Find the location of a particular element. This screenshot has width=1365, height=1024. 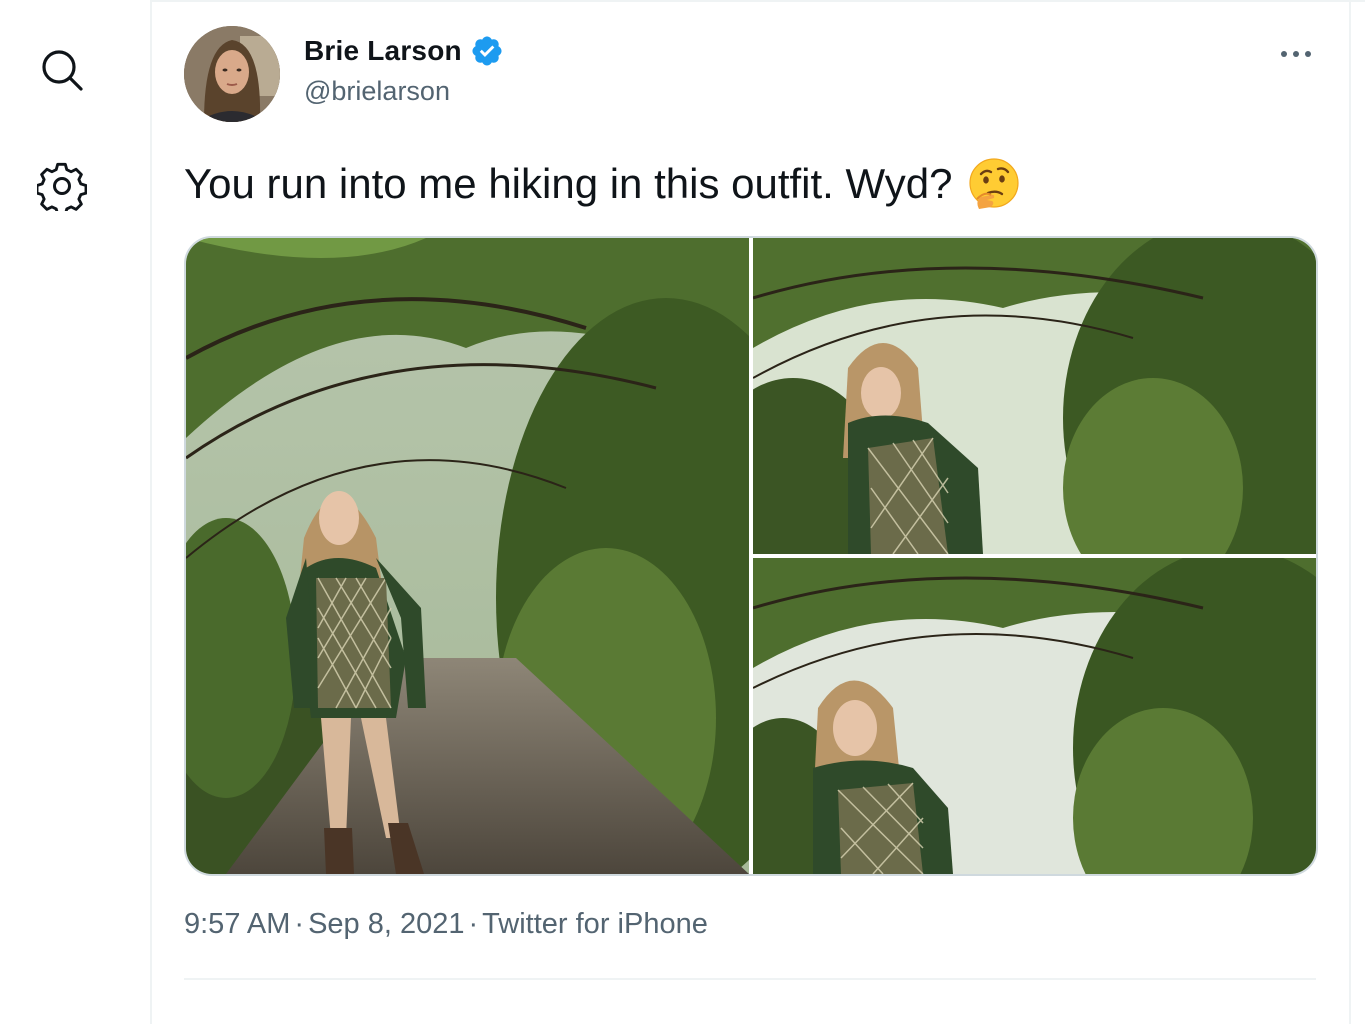

author-name-row: Brie Larson is located at coordinates (404, 51).